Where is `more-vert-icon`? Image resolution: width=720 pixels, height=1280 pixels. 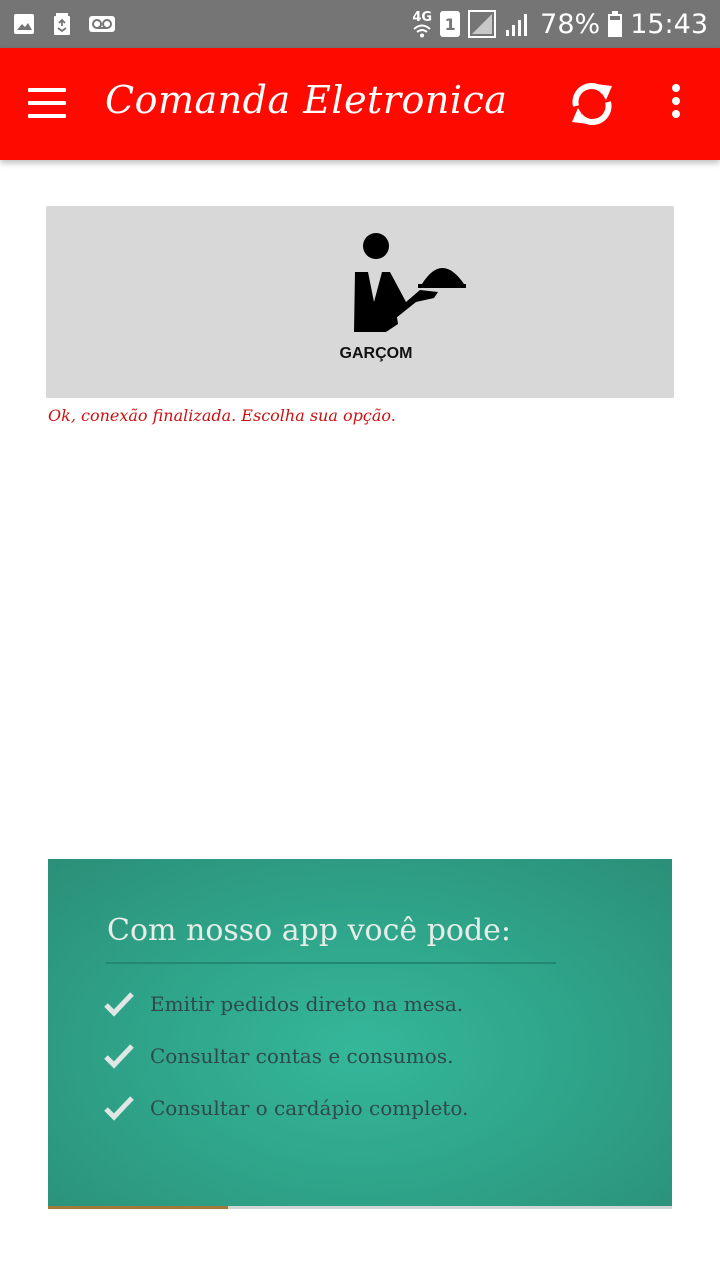
more-vert-icon is located at coordinates (676, 104).